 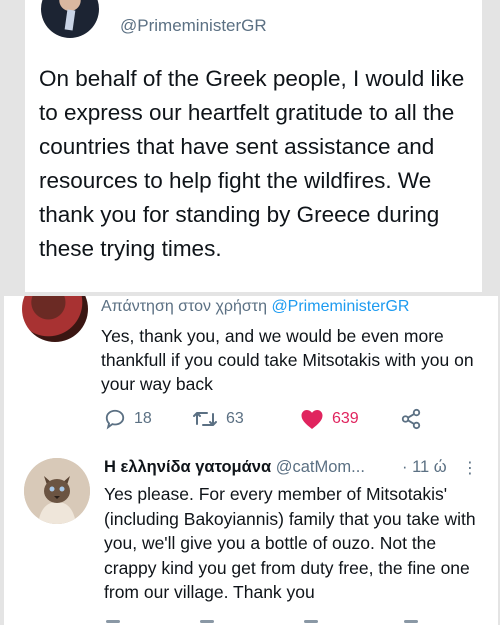 I want to click on reply1-actions: 18 63 639, so click(x=294, y=421).